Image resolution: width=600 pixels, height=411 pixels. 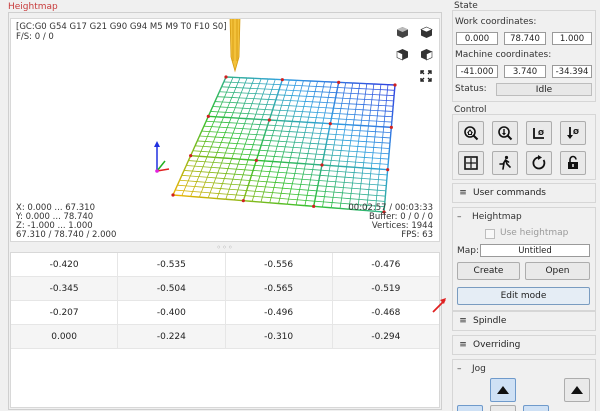 I want to click on table-cell: -0.535, so click(x=172, y=264).